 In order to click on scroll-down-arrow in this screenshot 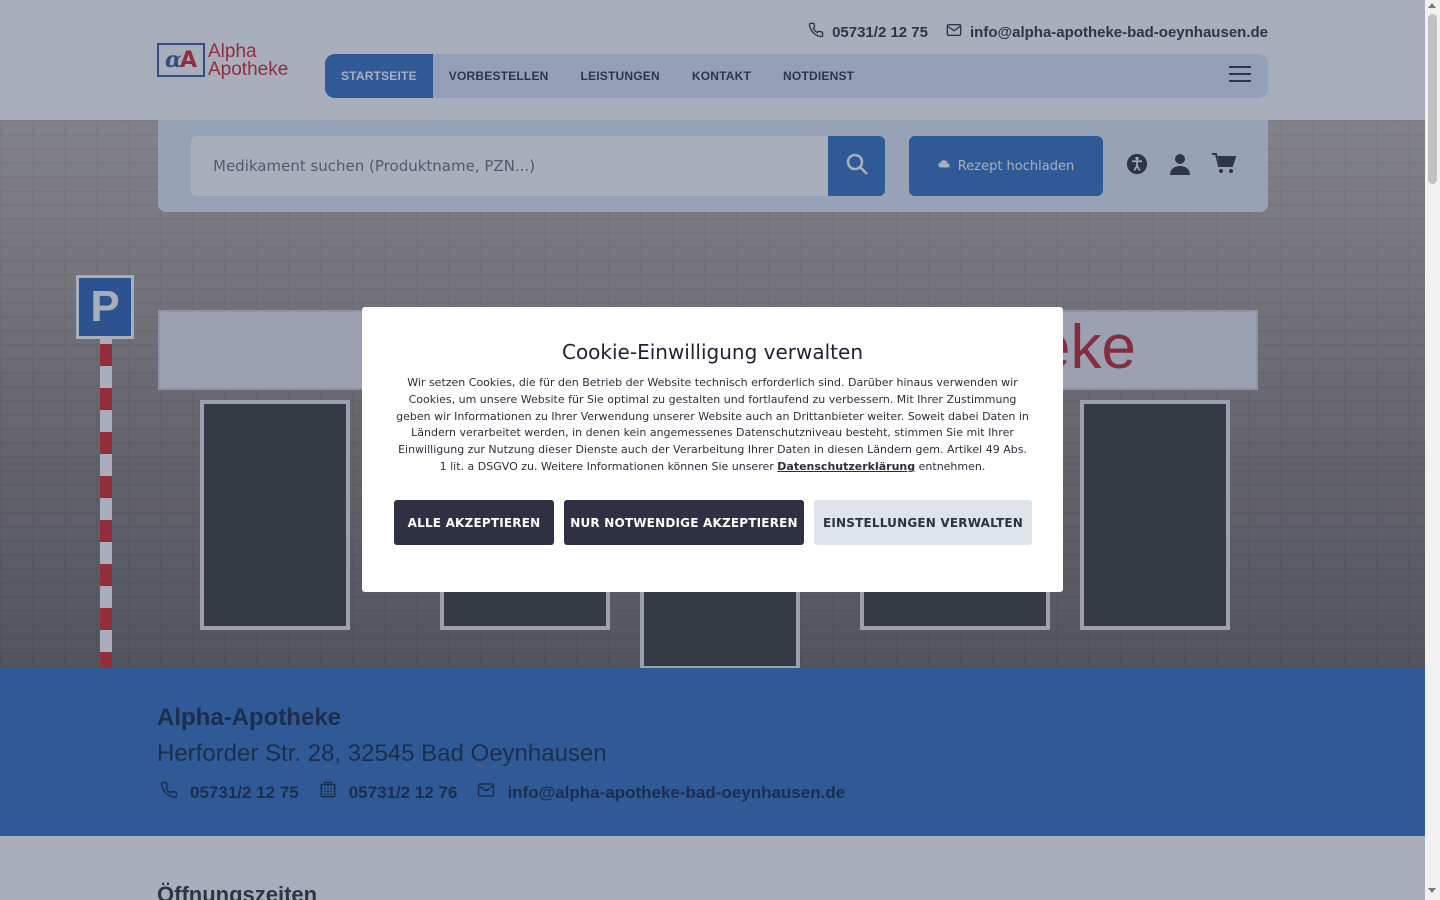, I will do `click(1432, 890)`.